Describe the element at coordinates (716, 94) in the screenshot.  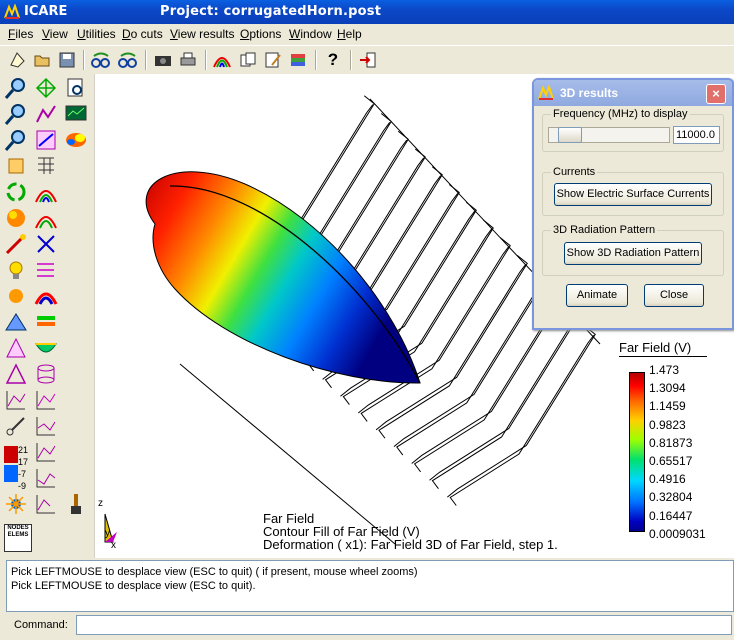
I see `dialog-close-icon: ×` at that location.